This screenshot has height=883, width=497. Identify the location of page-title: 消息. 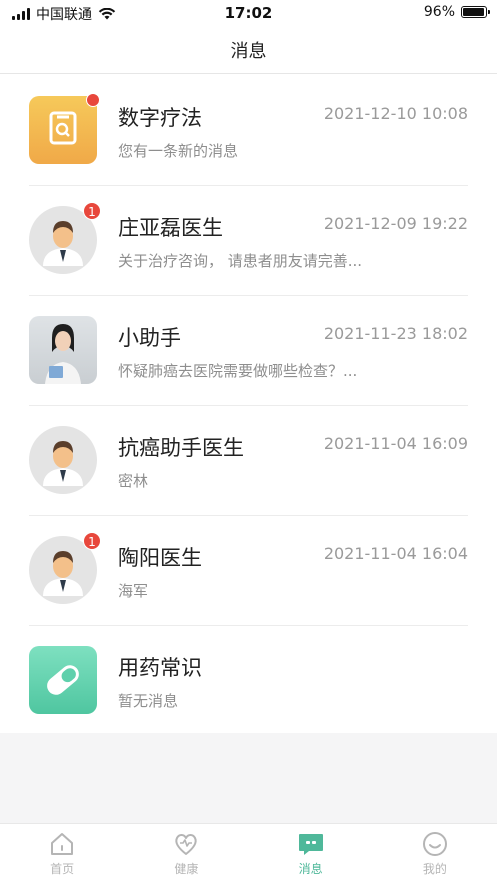
(248, 51).